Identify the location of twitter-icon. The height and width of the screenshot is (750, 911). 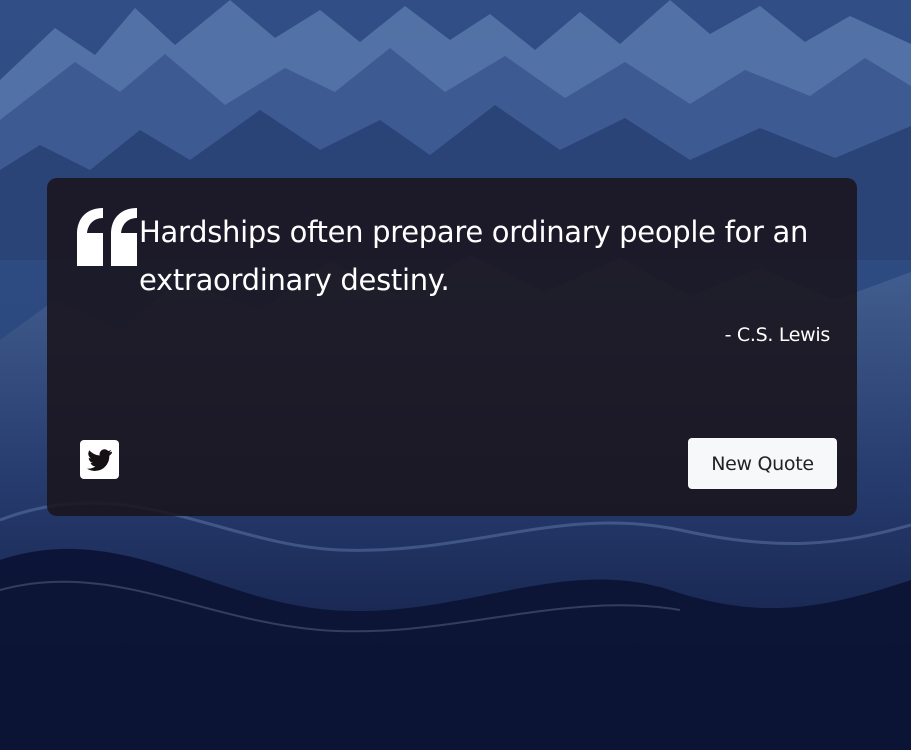
(99, 459).